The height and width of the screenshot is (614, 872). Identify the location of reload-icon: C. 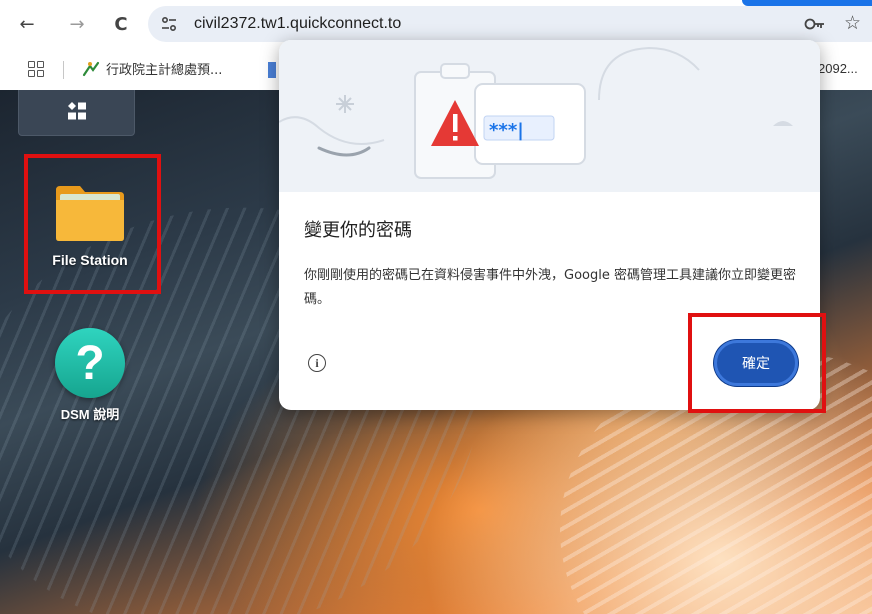
(121, 24).